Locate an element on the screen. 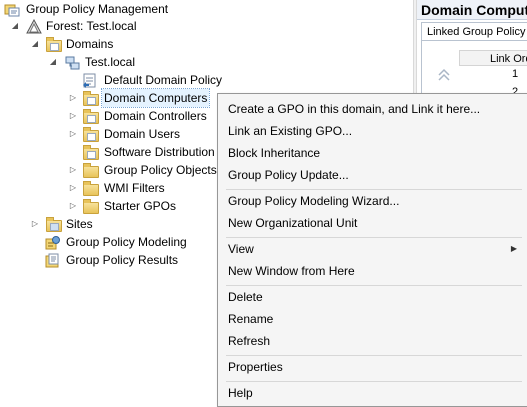 The image size is (527, 407). tree-label: Forest: Test.local is located at coordinates (91, 26).